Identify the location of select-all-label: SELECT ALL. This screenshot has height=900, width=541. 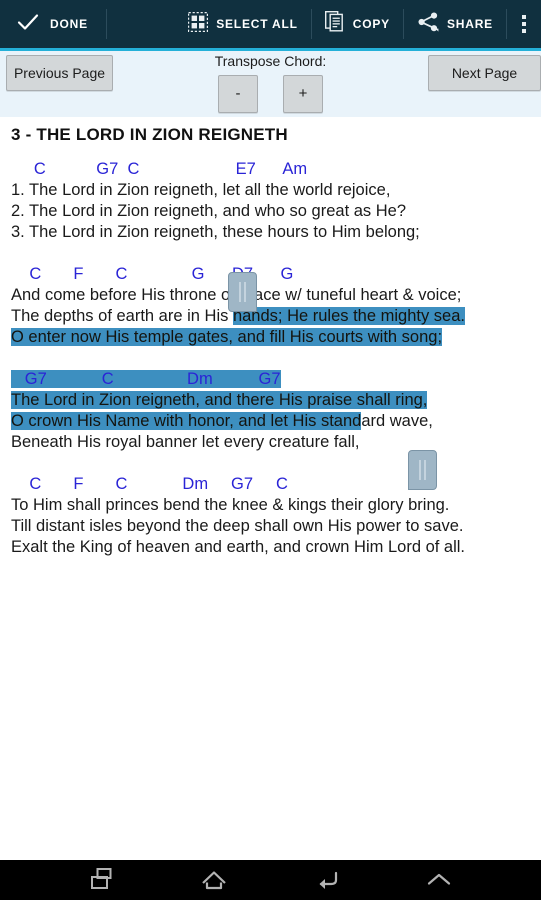
(257, 24).